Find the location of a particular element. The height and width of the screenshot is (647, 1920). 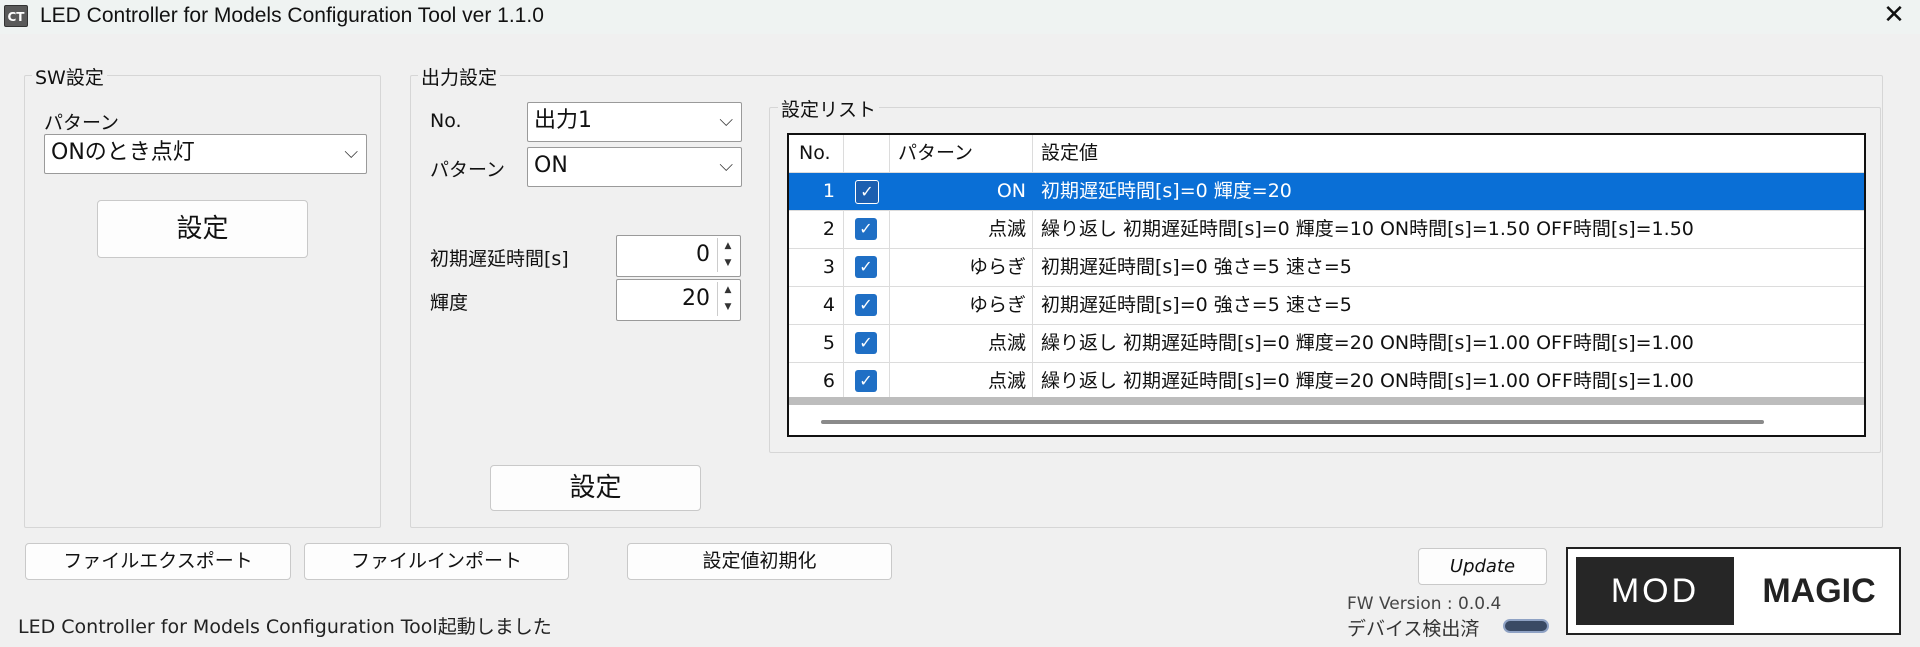

output-pattern-select: ON ⌵ is located at coordinates (634, 167).